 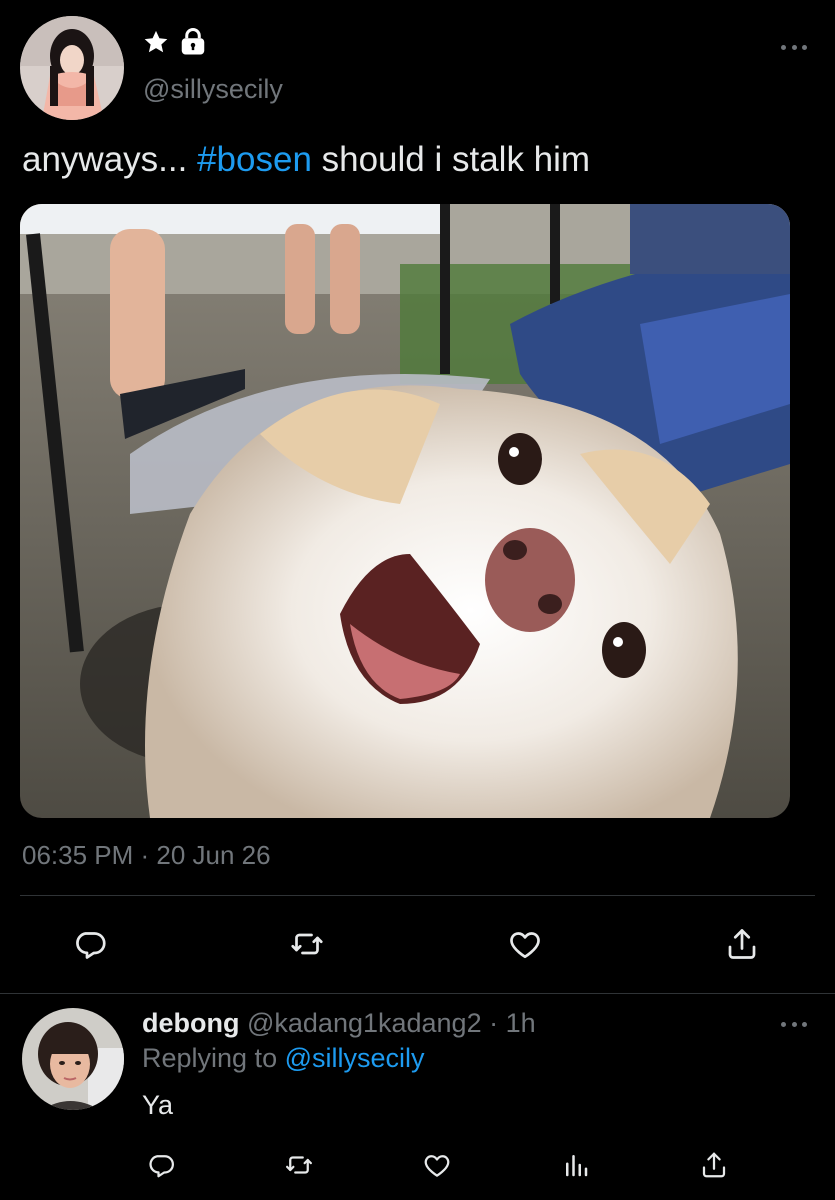 I want to click on hashtag-link: #bosen, so click(x=254, y=159).